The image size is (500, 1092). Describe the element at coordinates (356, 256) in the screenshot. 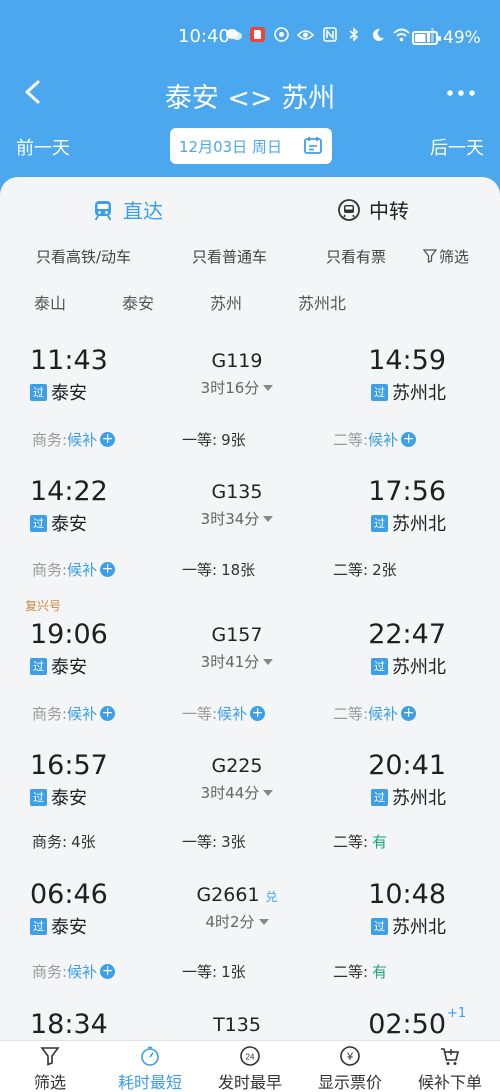

I see `filter-has-tickets: 只看有票` at that location.